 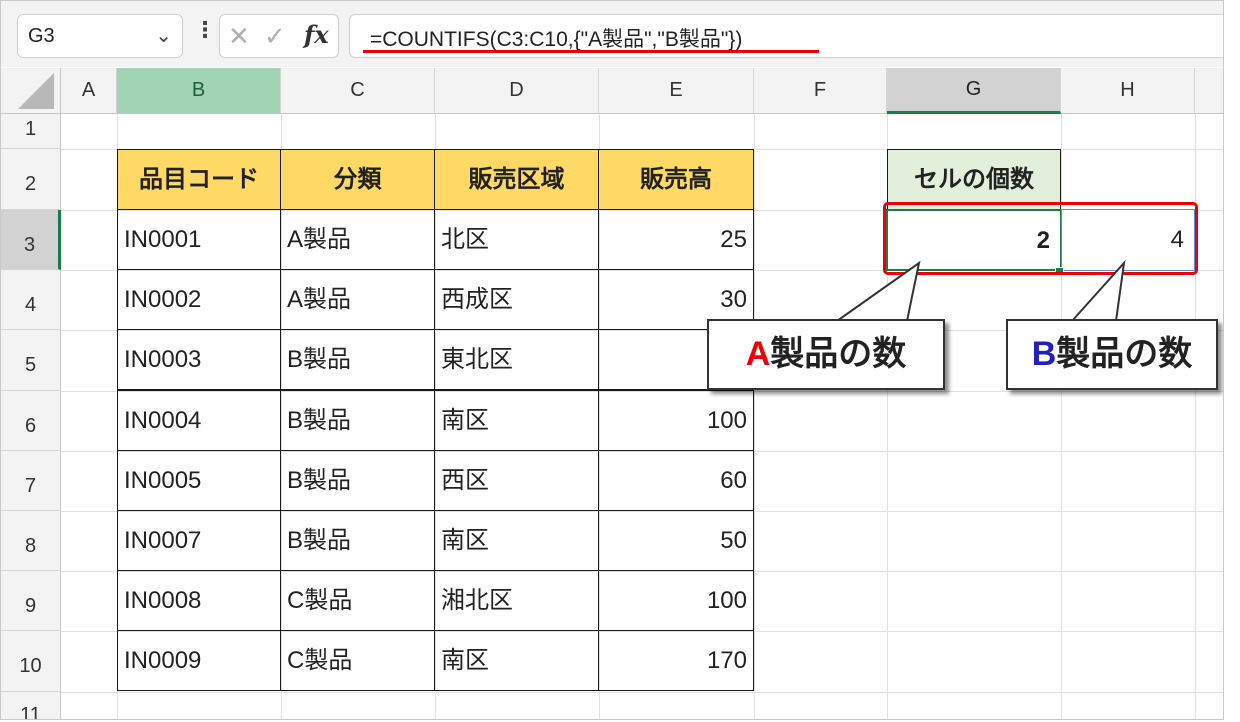 What do you see at coordinates (516, 239) in the screenshot?
I see `cell-region: 北区` at bounding box center [516, 239].